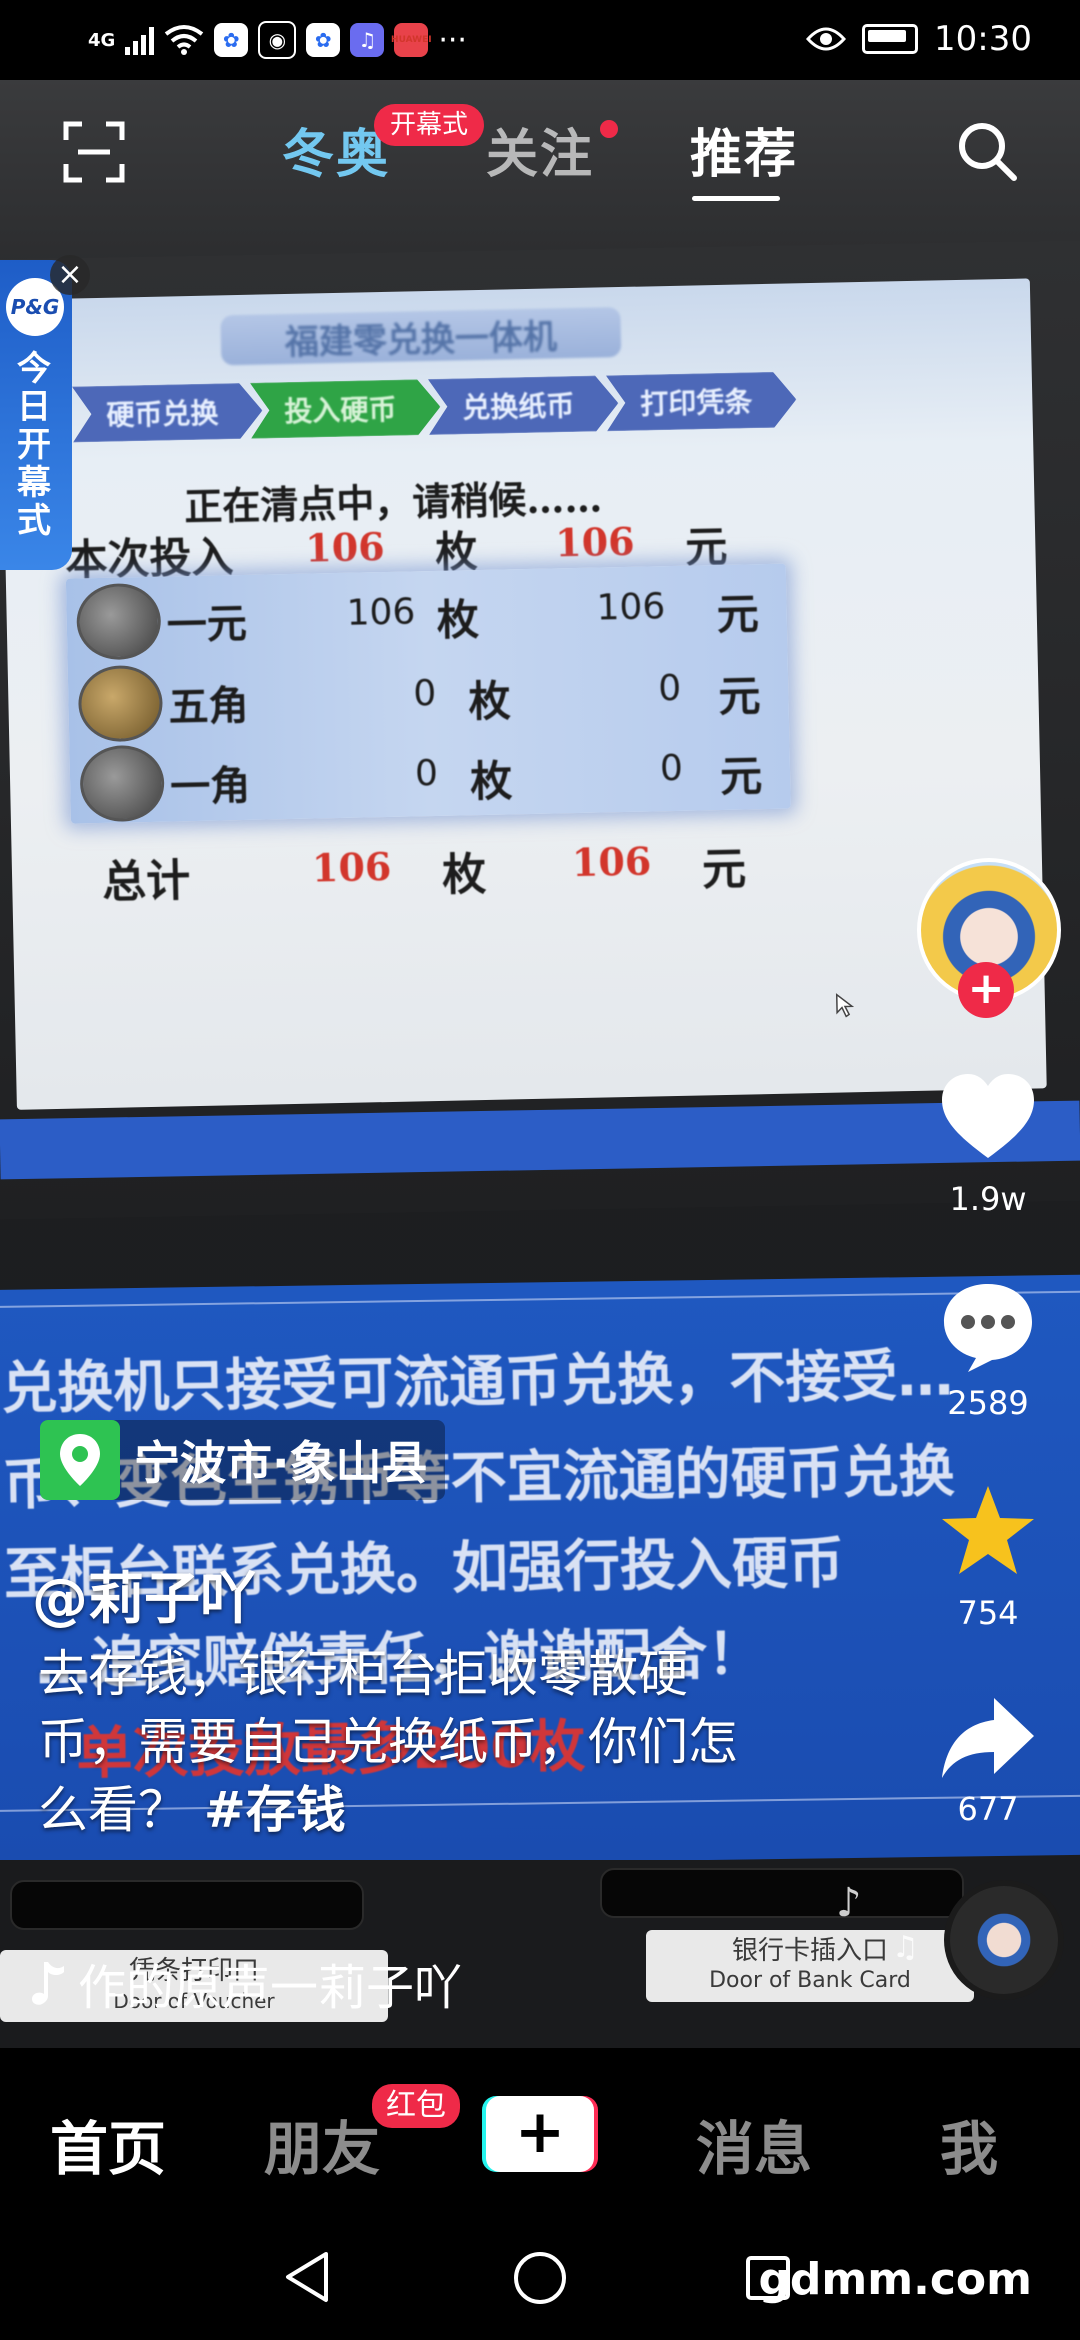  I want to click on atm-step: 兑换纸币, so click(523, 405).